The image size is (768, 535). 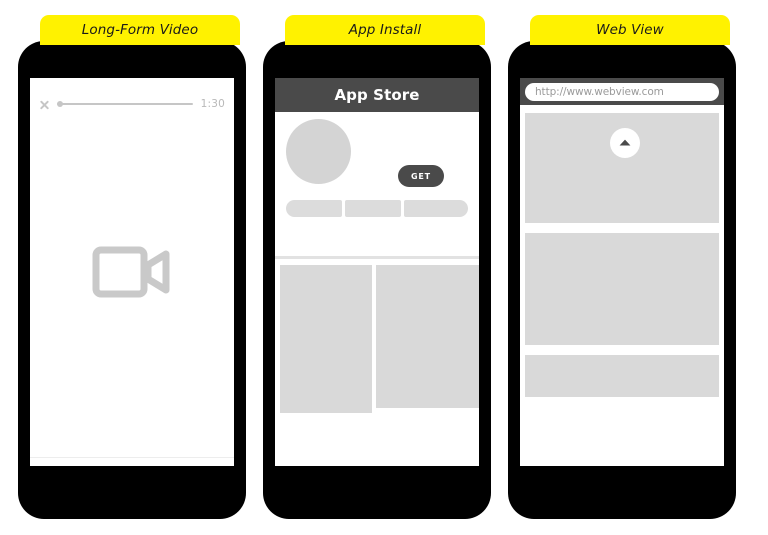 What do you see at coordinates (212, 104) in the screenshot?
I see `video-time-remaining: 1:30` at bounding box center [212, 104].